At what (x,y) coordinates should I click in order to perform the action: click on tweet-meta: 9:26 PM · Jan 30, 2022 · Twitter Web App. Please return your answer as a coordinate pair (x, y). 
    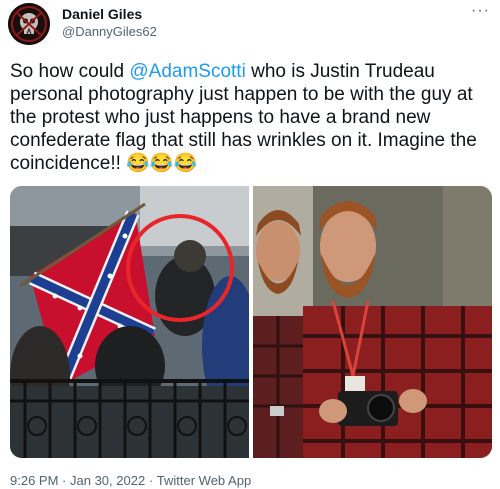
    Looking at the image, I should click on (130, 480).